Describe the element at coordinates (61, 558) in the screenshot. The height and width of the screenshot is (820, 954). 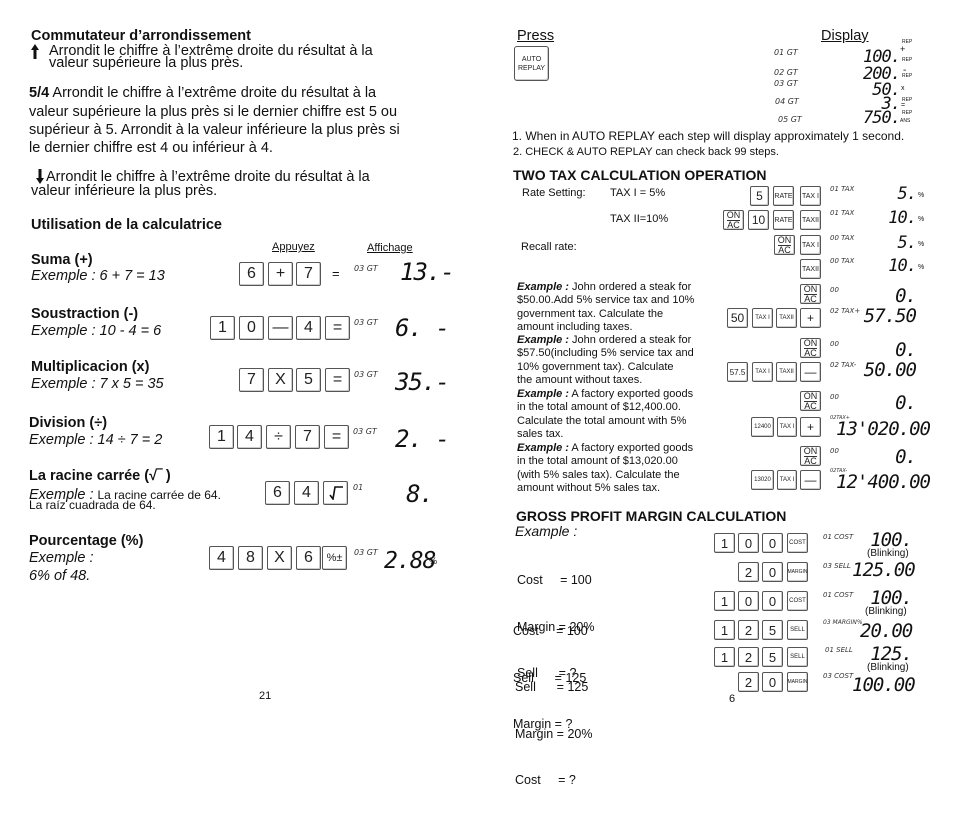
I see `percentage-example: Exemple :` at that location.